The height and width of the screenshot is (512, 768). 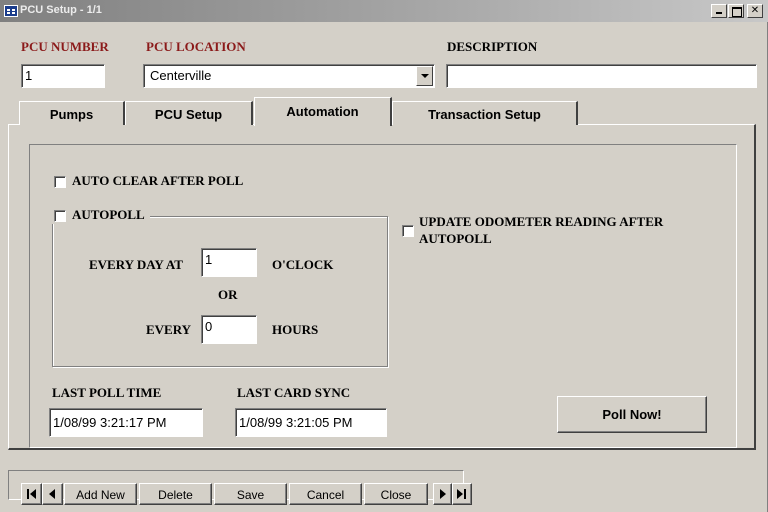 What do you see at coordinates (311, 422) in the screenshot?
I see `last-card-sync-field: 1/08/99 3:21:05 PM` at bounding box center [311, 422].